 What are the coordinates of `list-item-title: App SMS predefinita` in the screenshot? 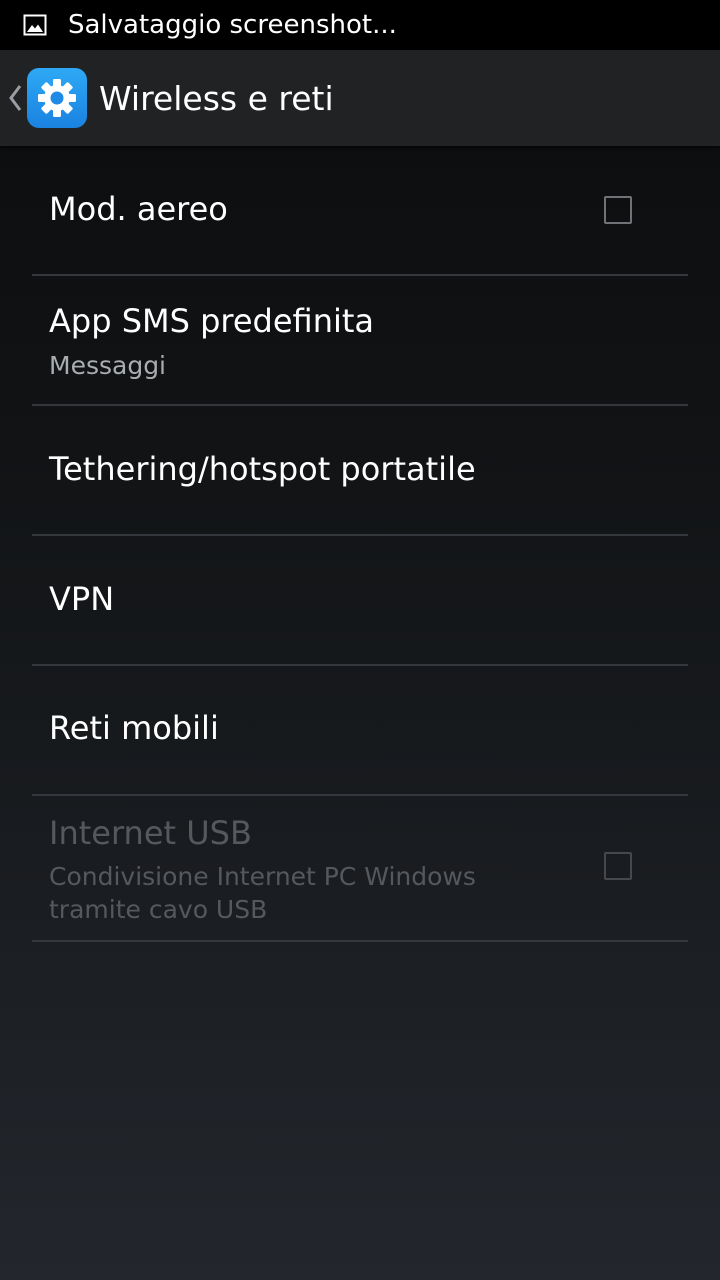 It's located at (212, 321).